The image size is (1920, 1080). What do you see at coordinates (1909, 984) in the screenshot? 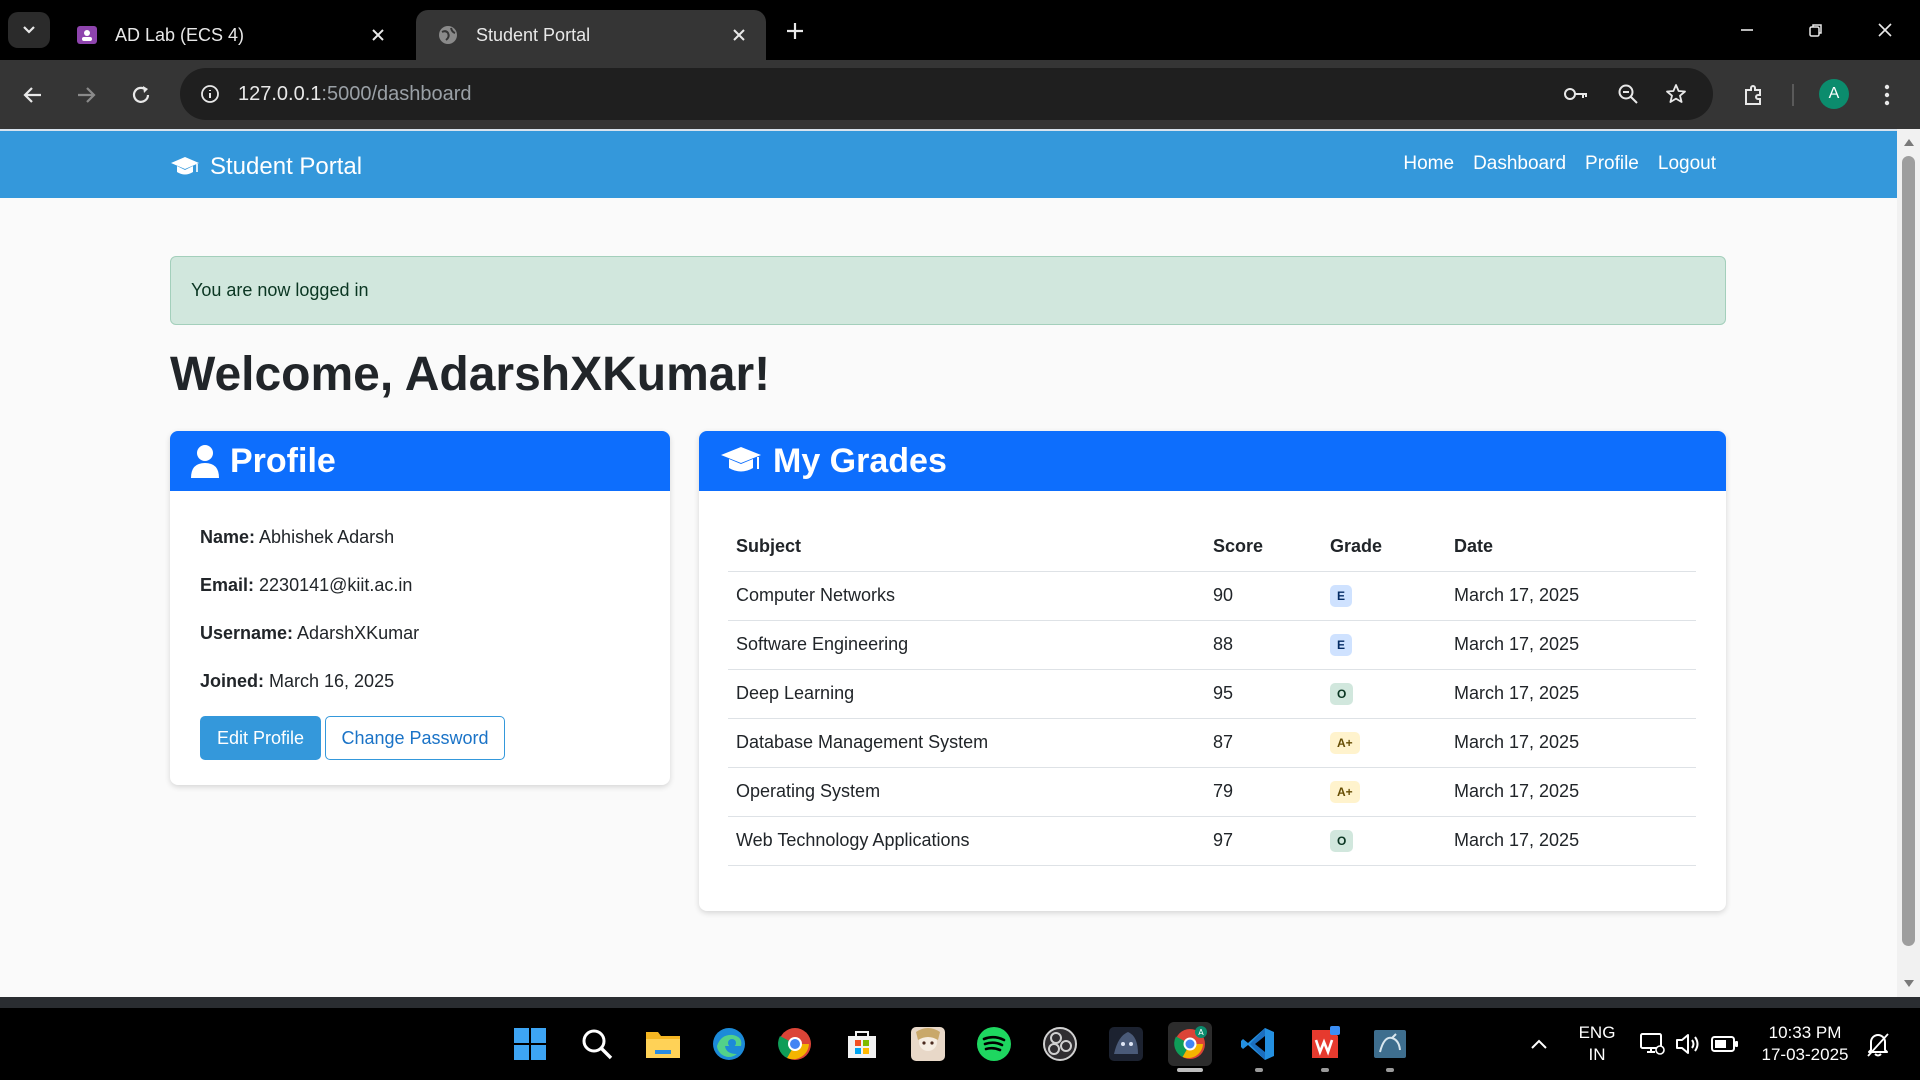
I see `scroll-down-arrow-icon` at bounding box center [1909, 984].